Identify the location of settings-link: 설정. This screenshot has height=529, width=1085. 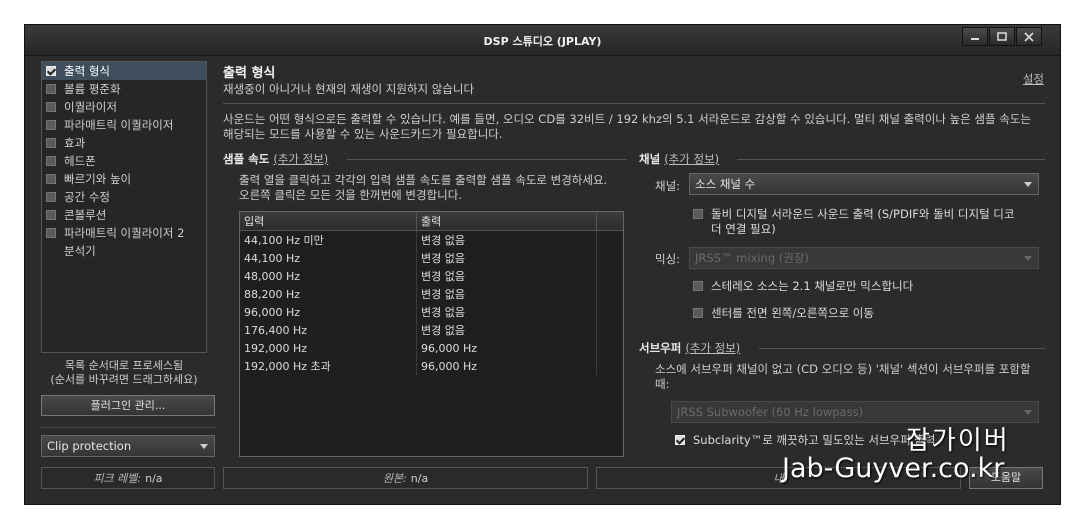
(1033, 79).